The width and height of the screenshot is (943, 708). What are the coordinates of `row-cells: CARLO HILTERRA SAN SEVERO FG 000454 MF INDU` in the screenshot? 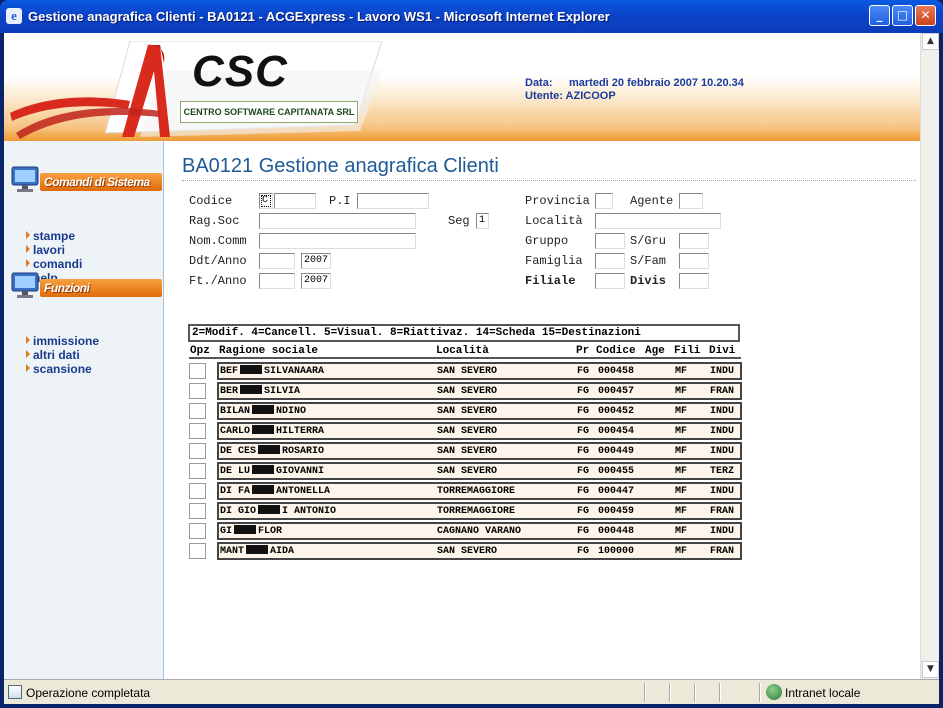 It's located at (479, 431).